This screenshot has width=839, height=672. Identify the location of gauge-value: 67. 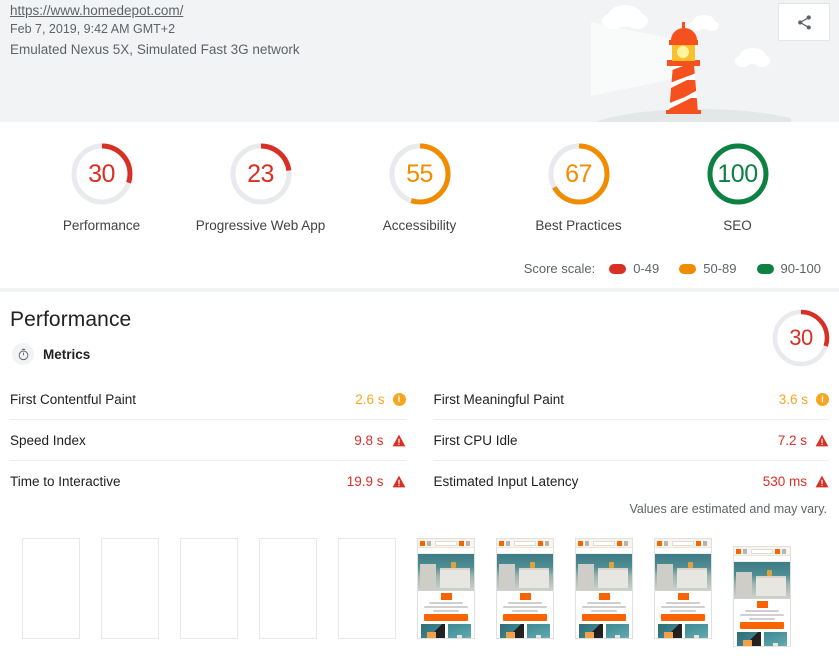
(579, 174).